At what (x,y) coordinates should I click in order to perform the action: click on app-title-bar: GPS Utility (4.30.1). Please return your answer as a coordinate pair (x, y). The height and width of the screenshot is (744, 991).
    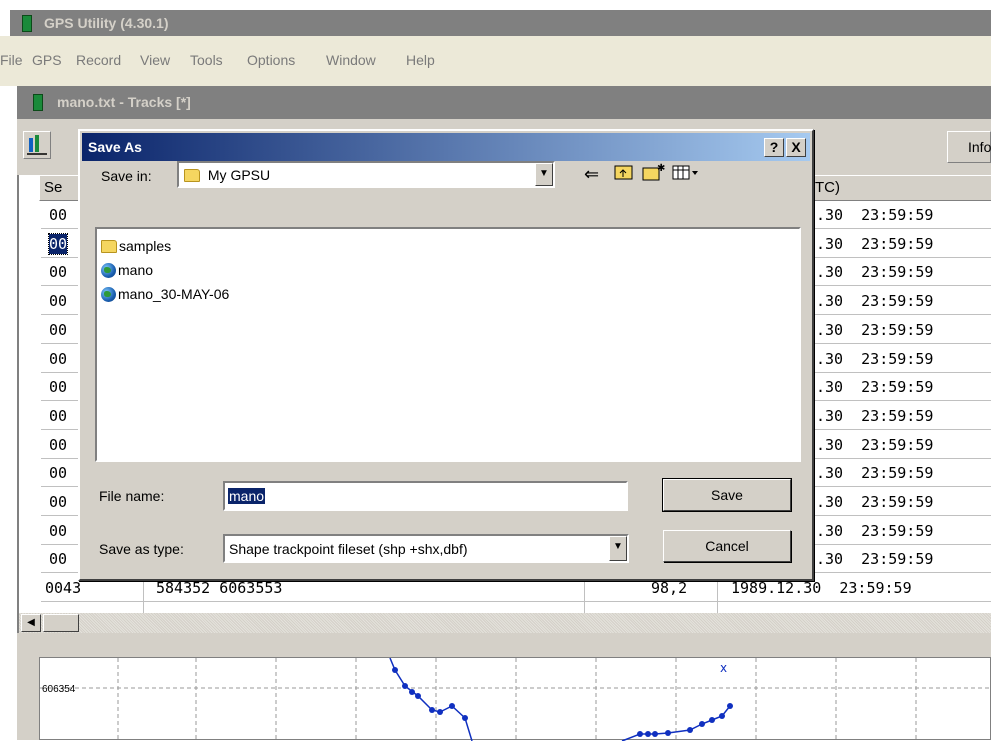
    Looking at the image, I should click on (500, 23).